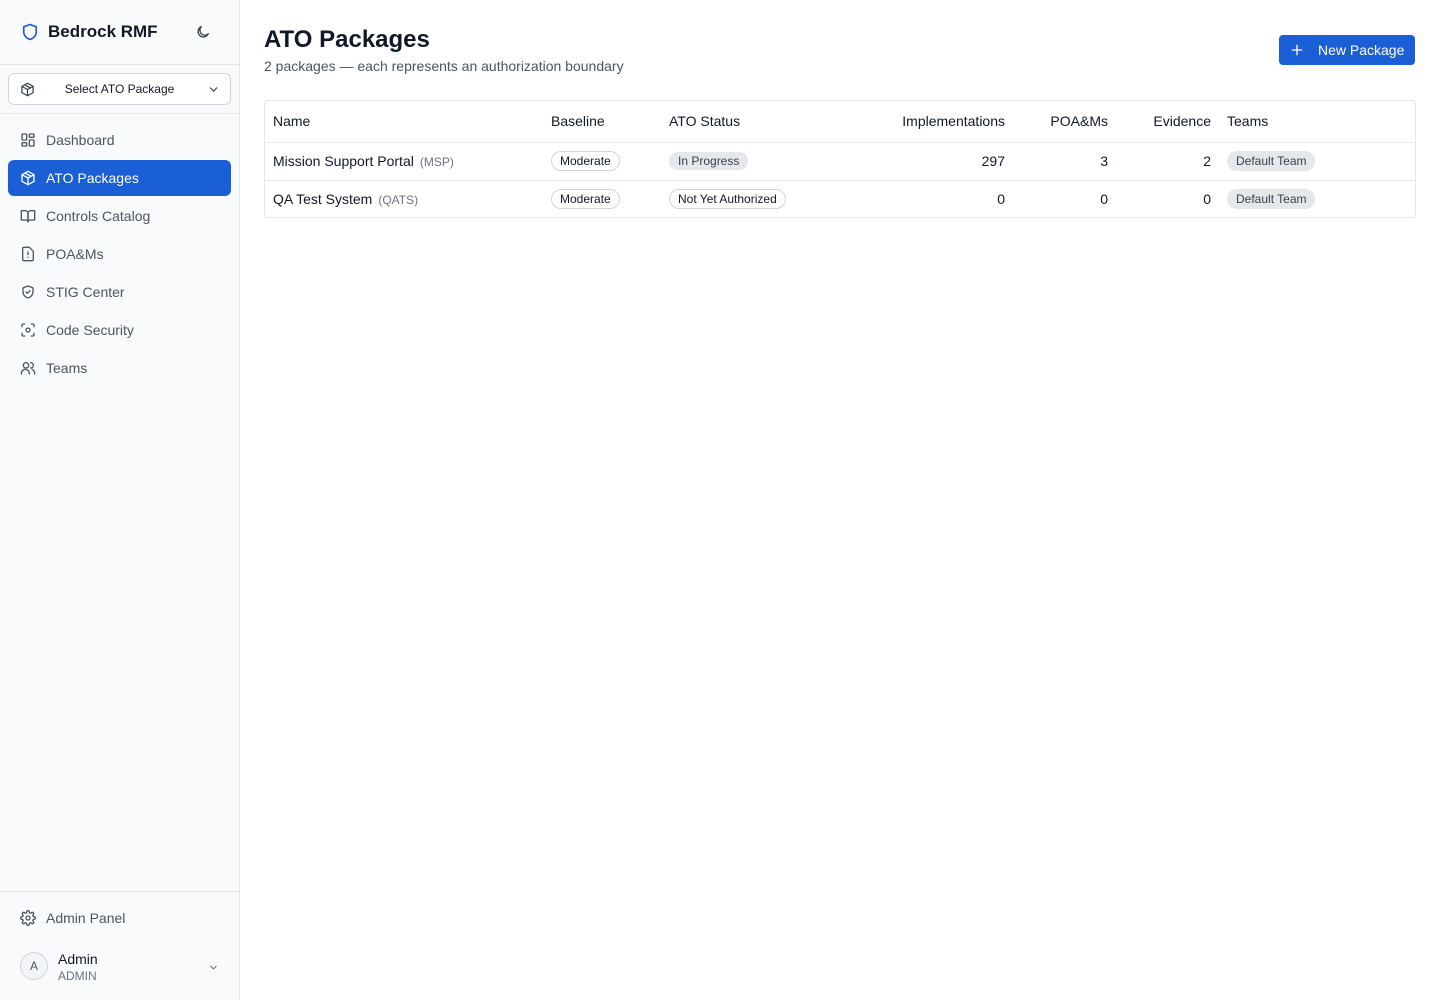 This screenshot has height=1000, width=1440. I want to click on user-role: ADMIN, so click(77, 976).